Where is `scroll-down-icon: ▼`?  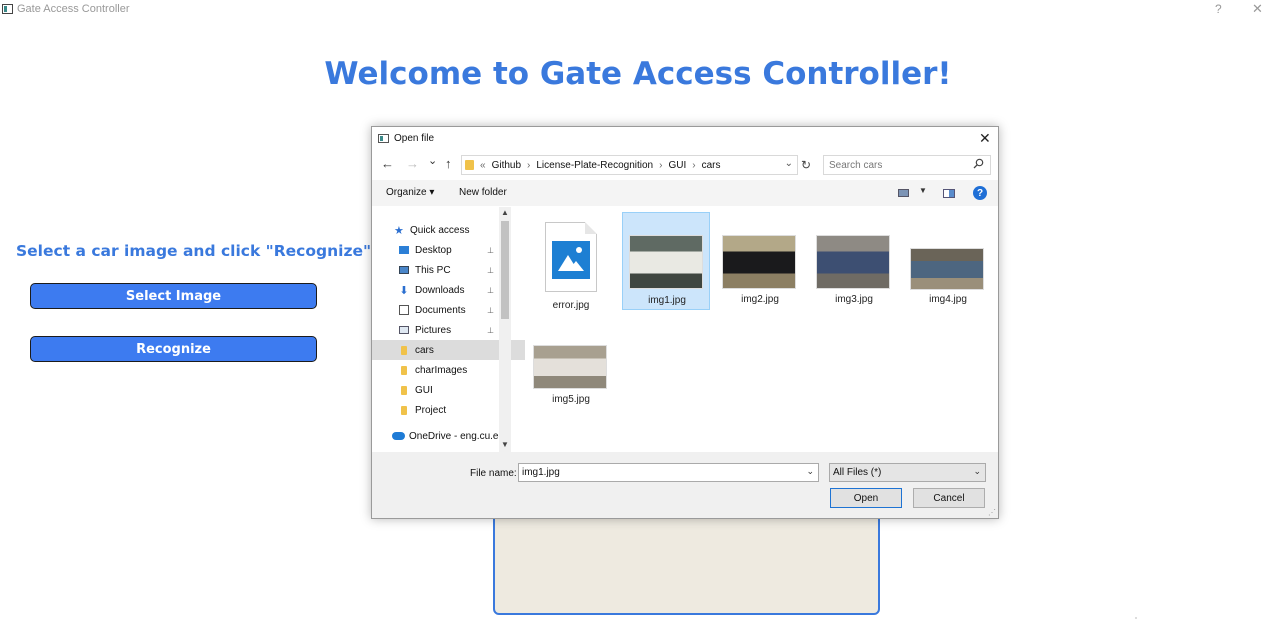
scroll-down-icon: ▼ is located at coordinates (505, 444).